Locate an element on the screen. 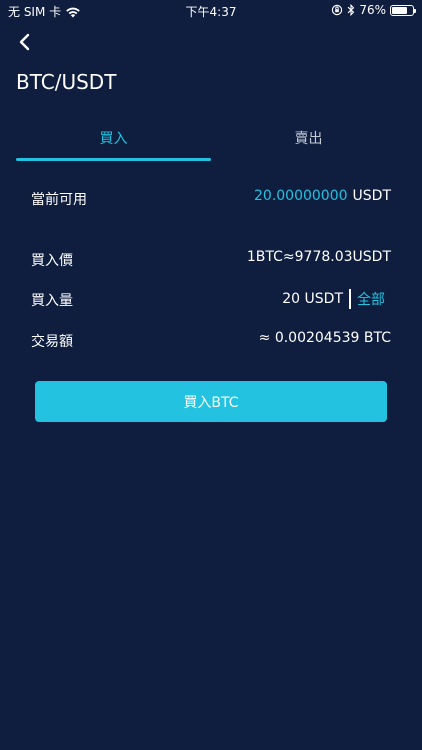  battery-icon is located at coordinates (403, 10).